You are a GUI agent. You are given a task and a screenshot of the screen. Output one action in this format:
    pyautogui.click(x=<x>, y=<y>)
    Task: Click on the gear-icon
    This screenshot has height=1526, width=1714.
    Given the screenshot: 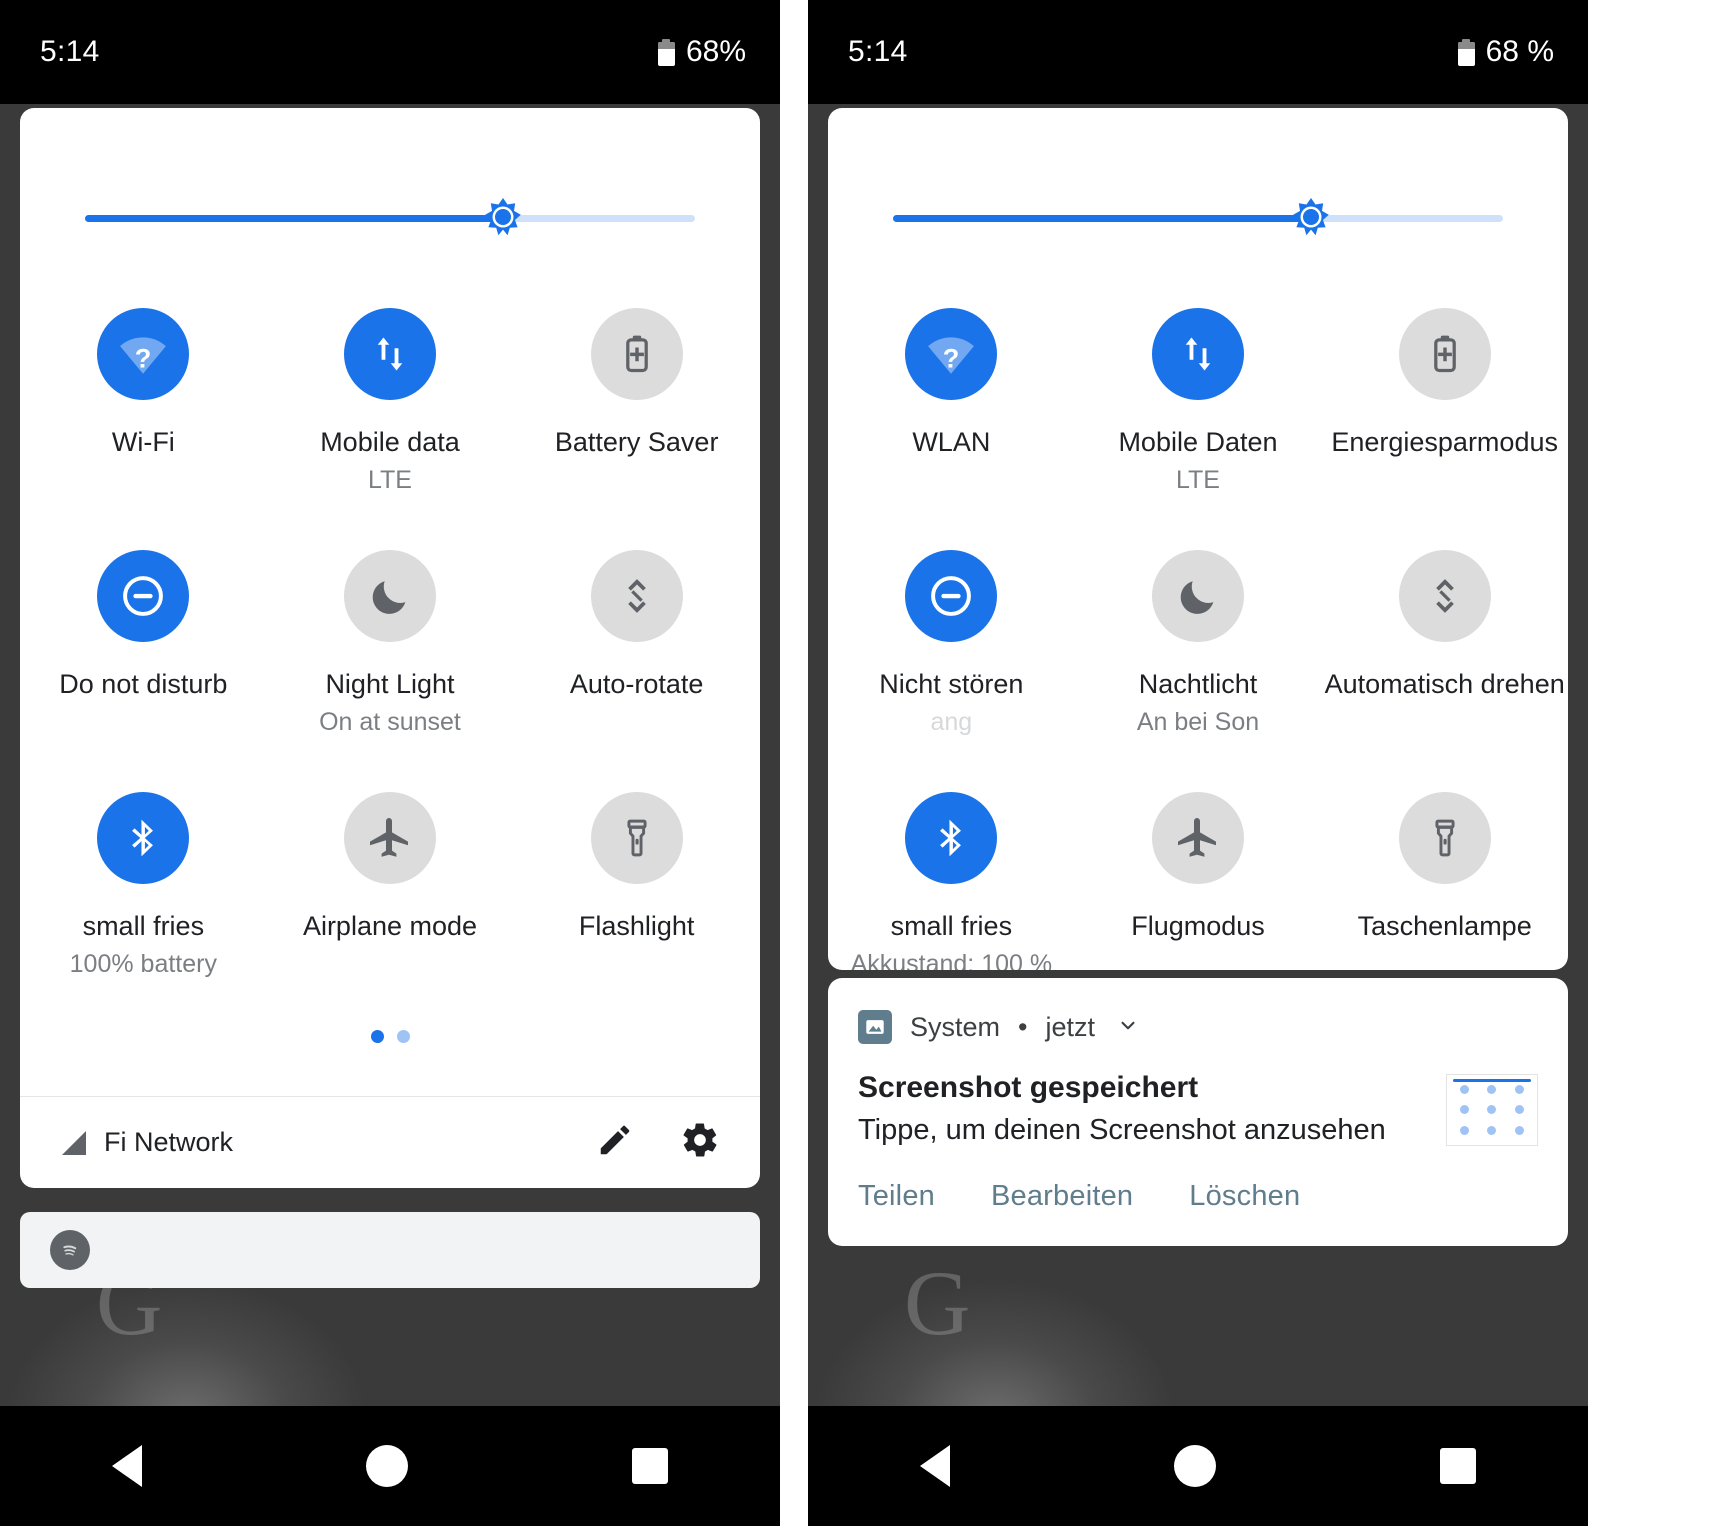 What is the action you would take?
    pyautogui.click(x=700, y=1142)
    